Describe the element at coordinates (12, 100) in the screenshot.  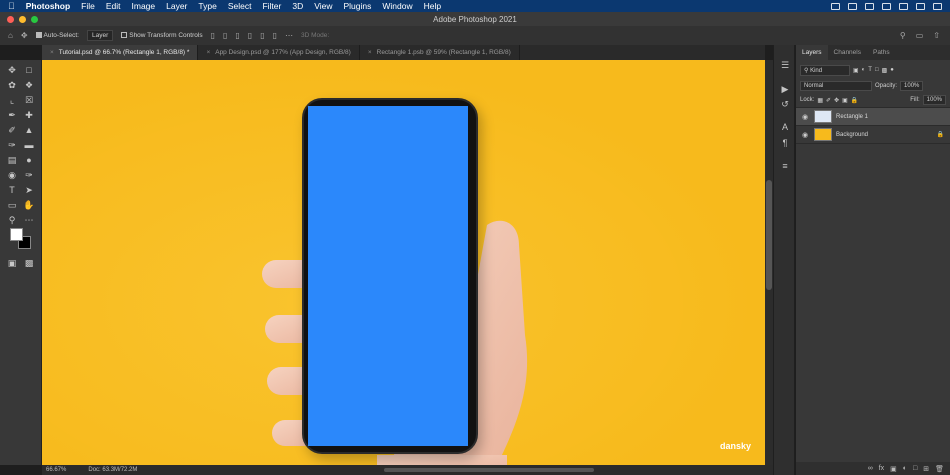
I see `crop-tool-icon: ⌞` at that location.